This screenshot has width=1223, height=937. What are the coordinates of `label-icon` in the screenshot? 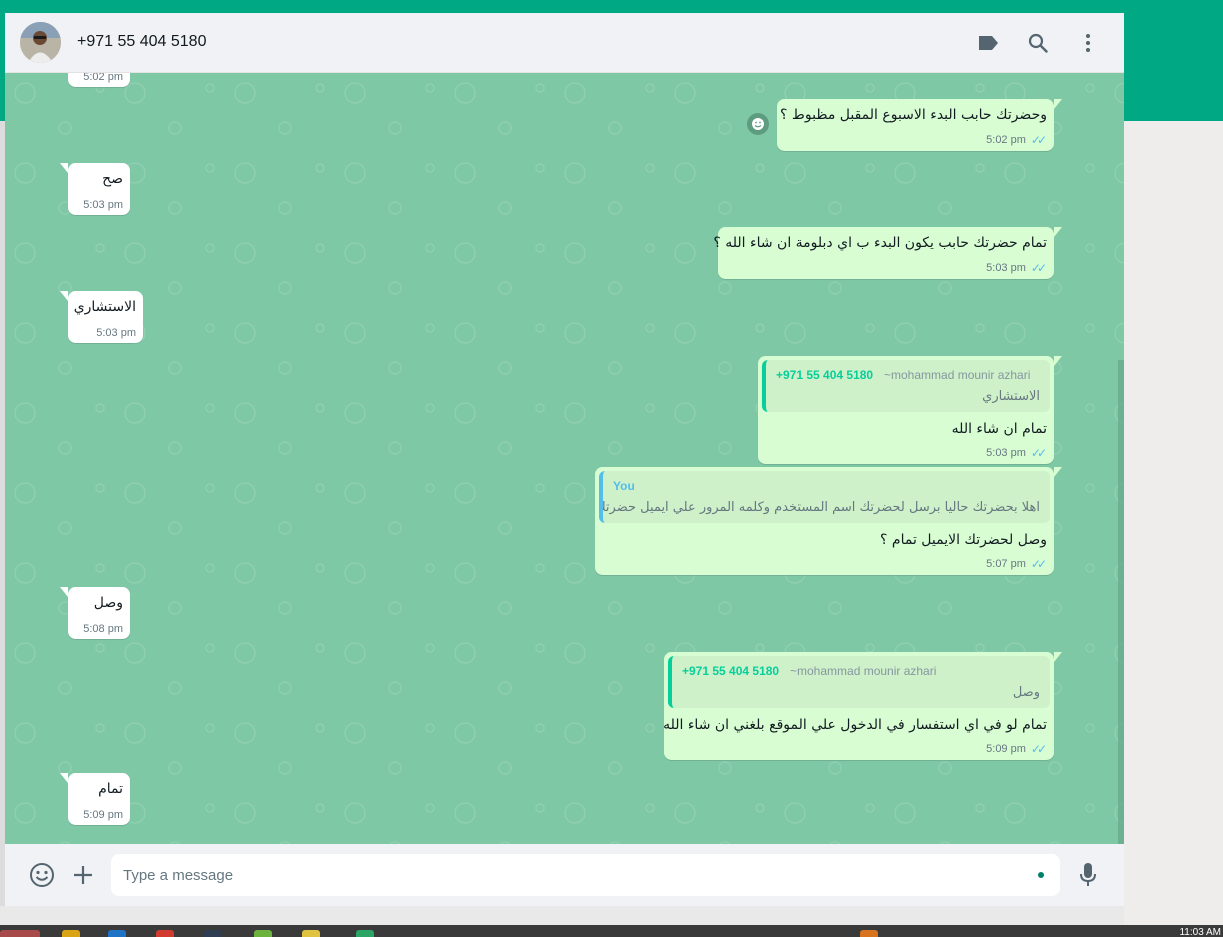 It's located at (988, 43).